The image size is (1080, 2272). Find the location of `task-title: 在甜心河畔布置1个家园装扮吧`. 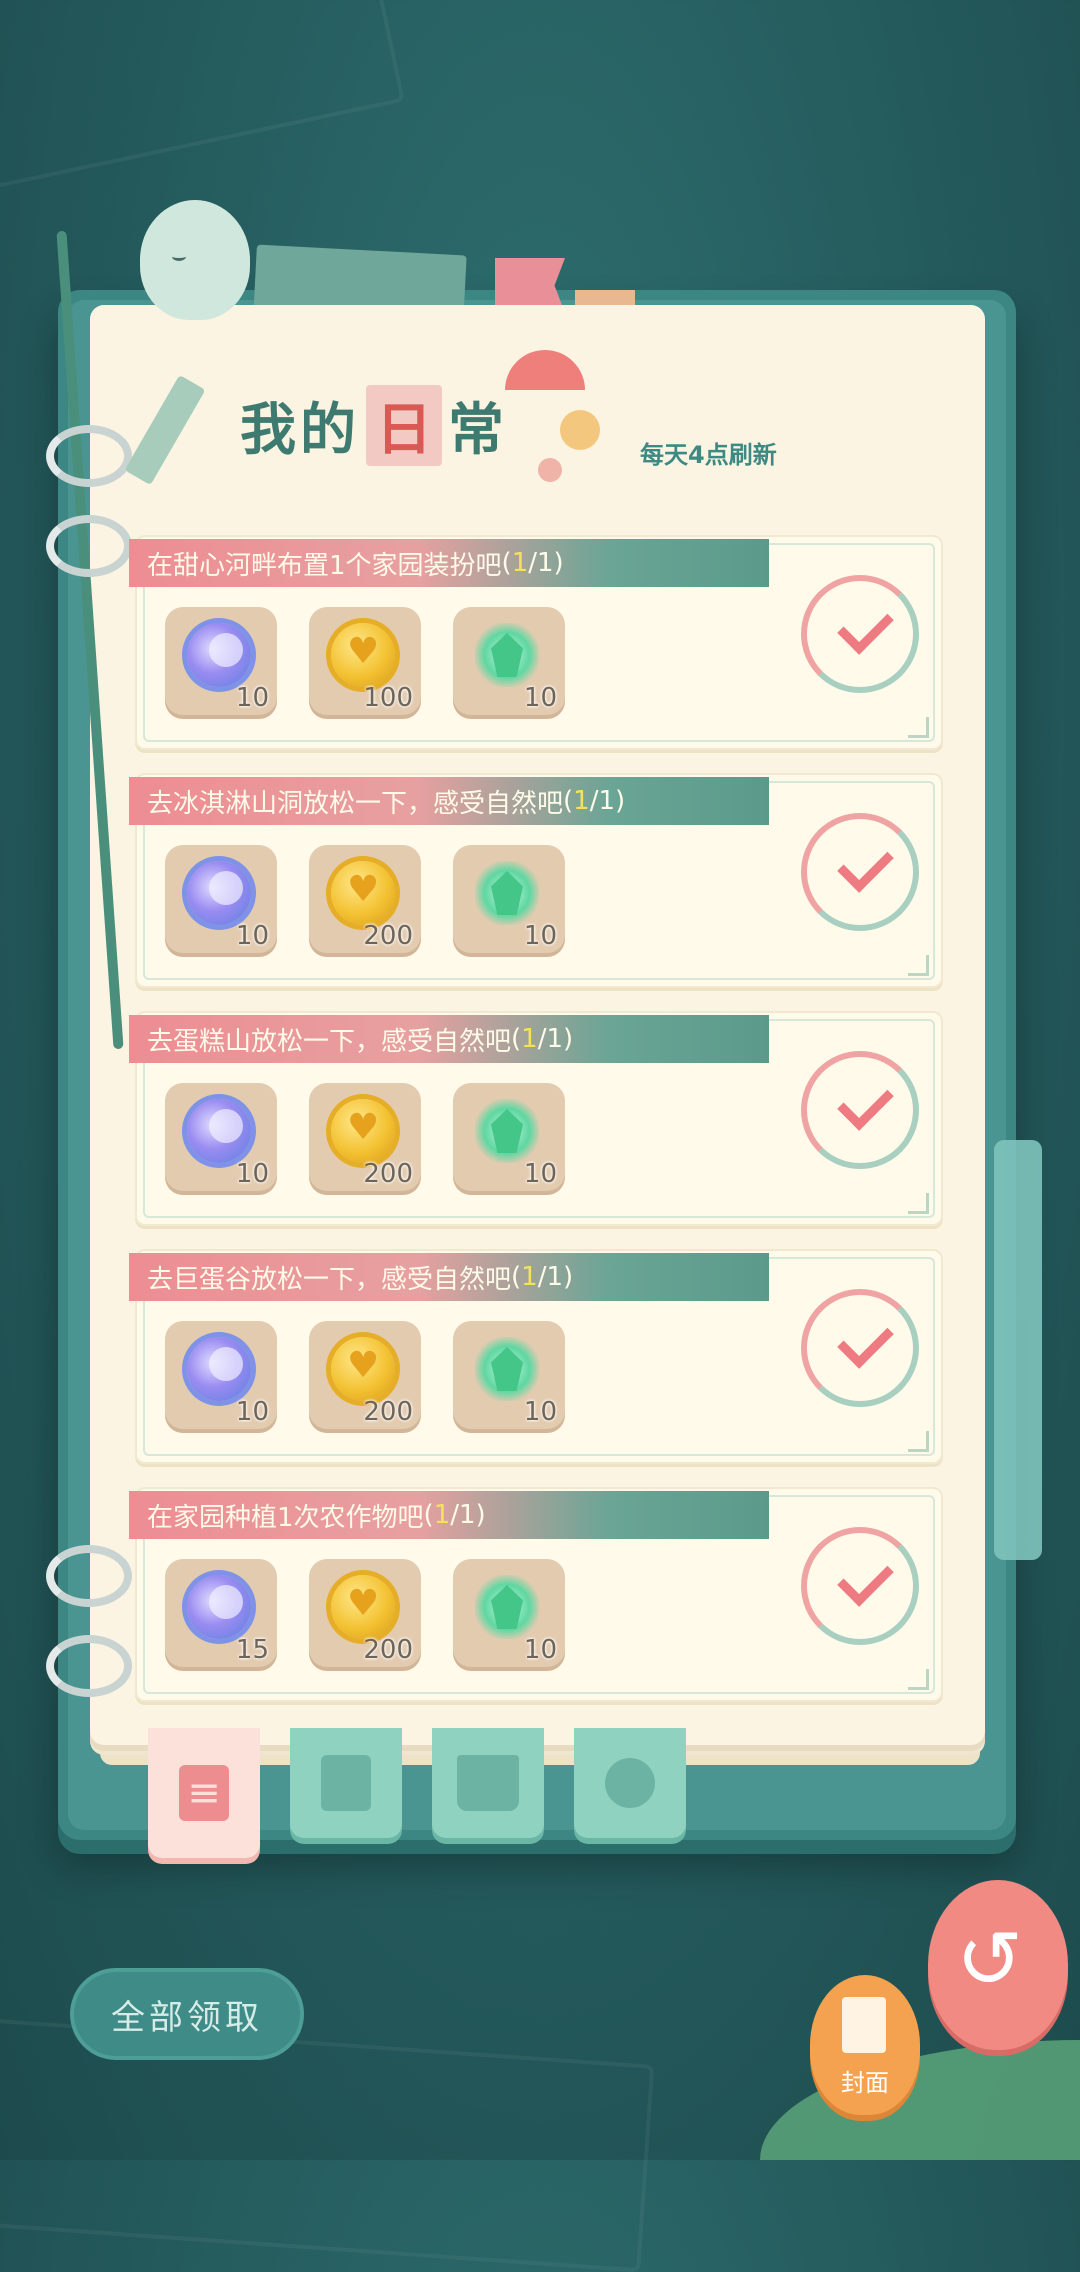

task-title: 在甜心河畔布置1个家园装扮吧 is located at coordinates (324, 565).